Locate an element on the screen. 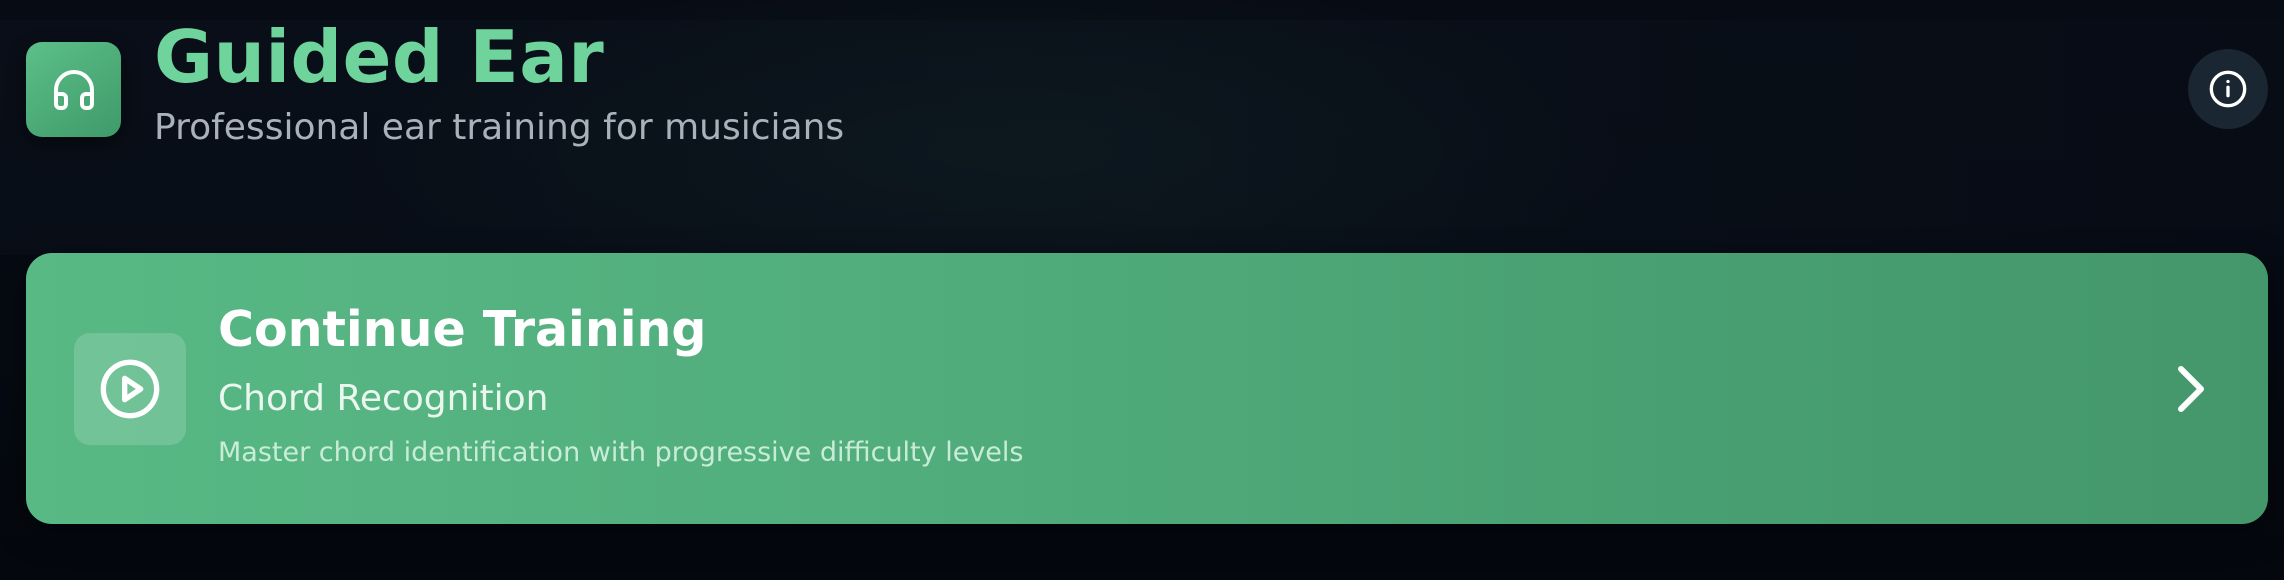 The image size is (2284, 580). info-icon is located at coordinates (2228, 89).